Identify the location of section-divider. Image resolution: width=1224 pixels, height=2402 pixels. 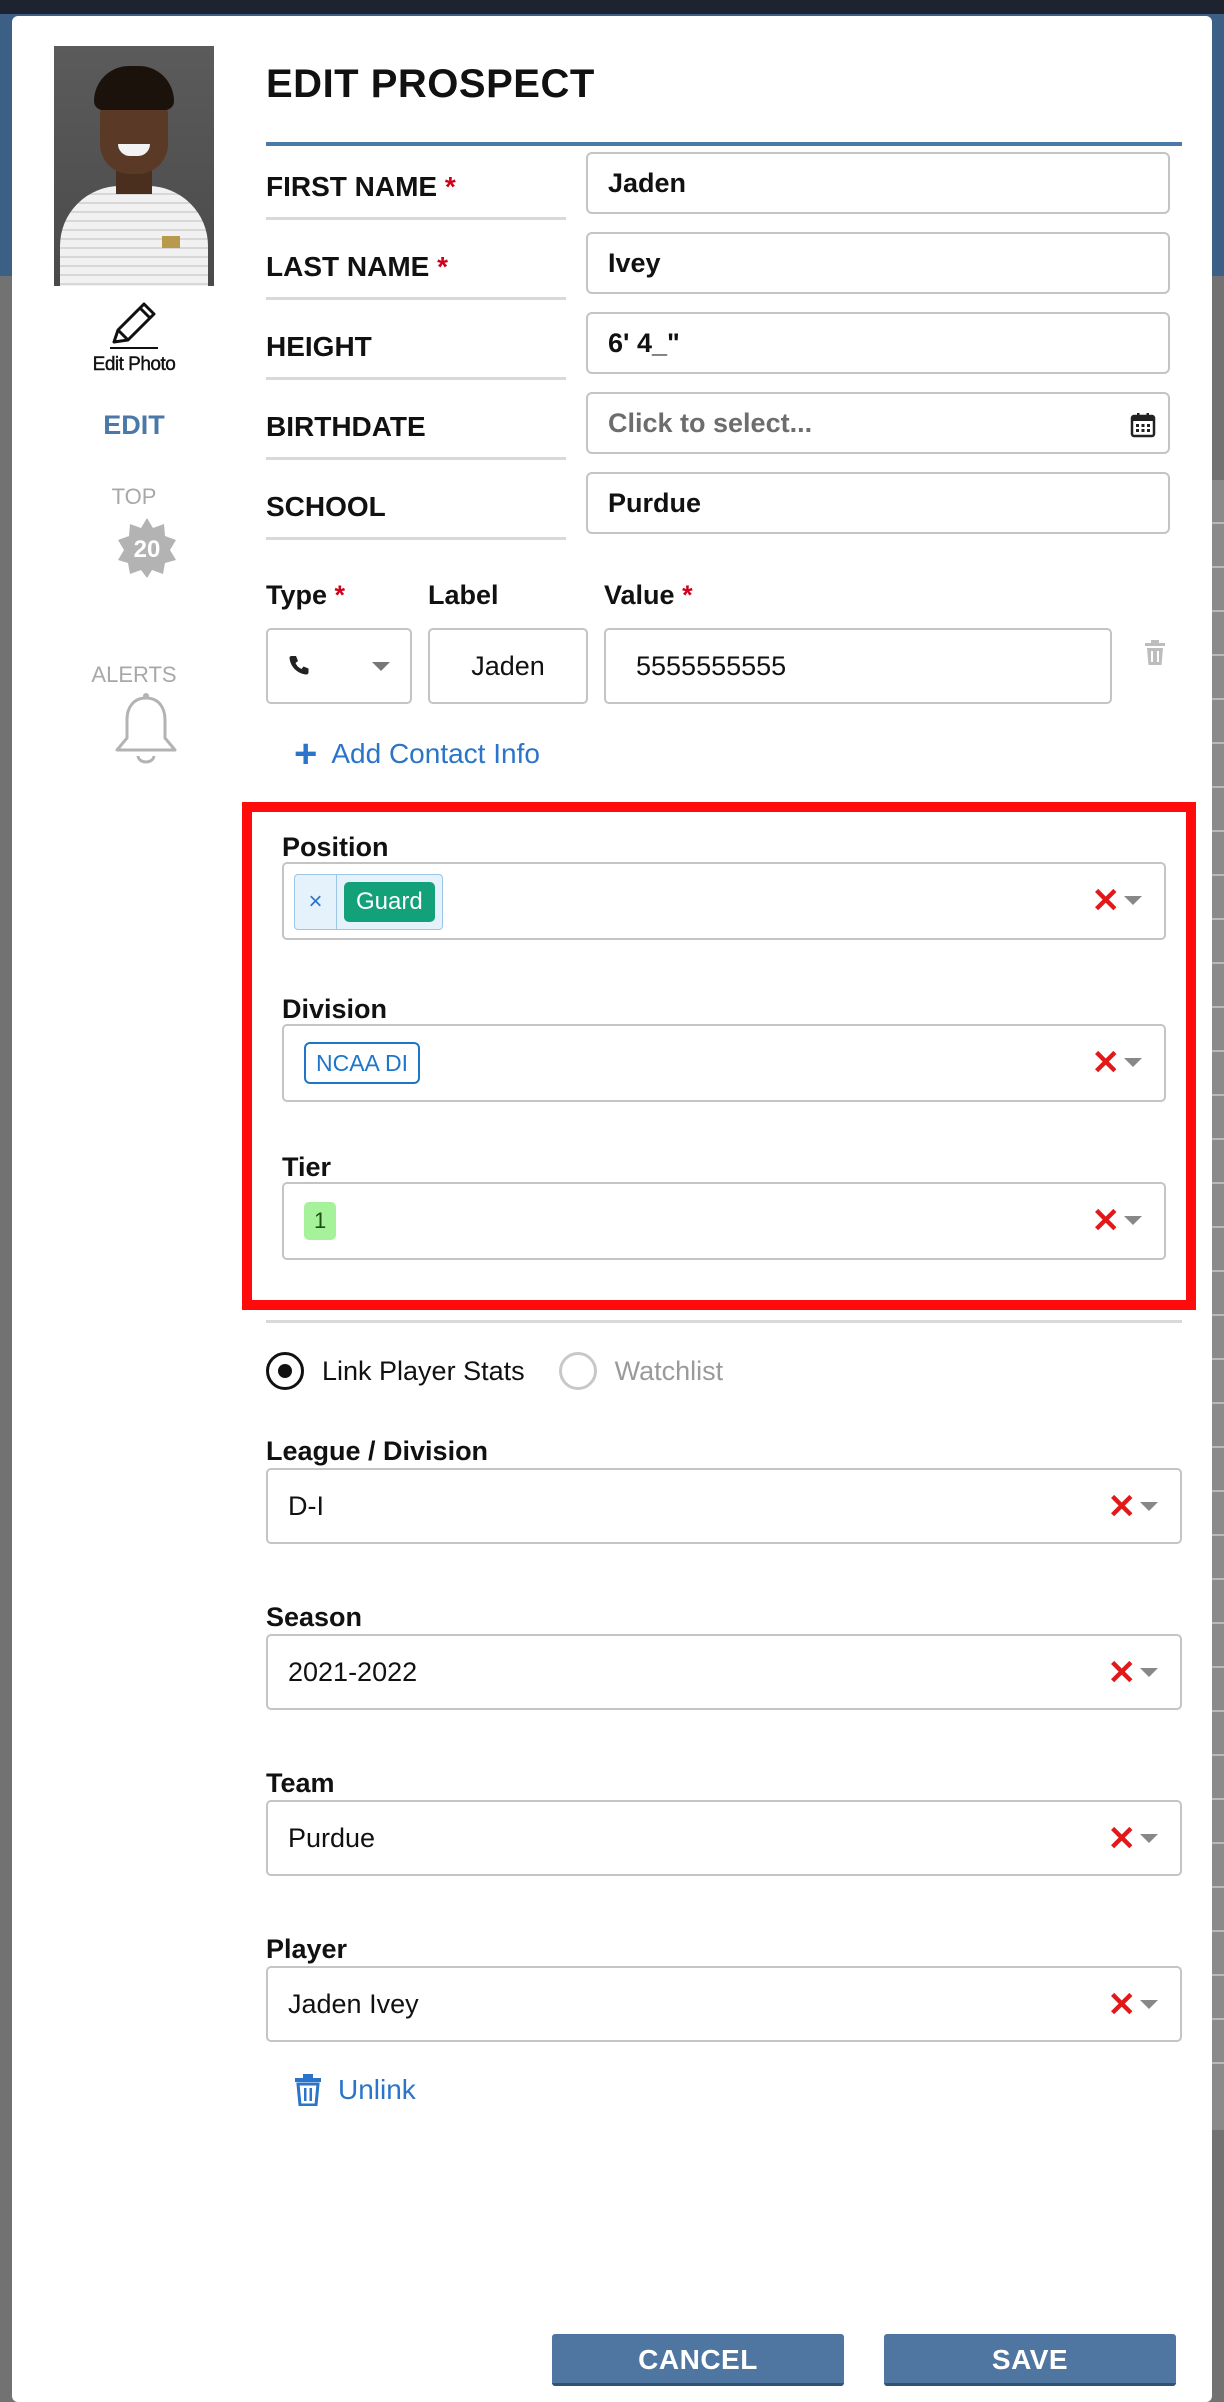
(724, 1321).